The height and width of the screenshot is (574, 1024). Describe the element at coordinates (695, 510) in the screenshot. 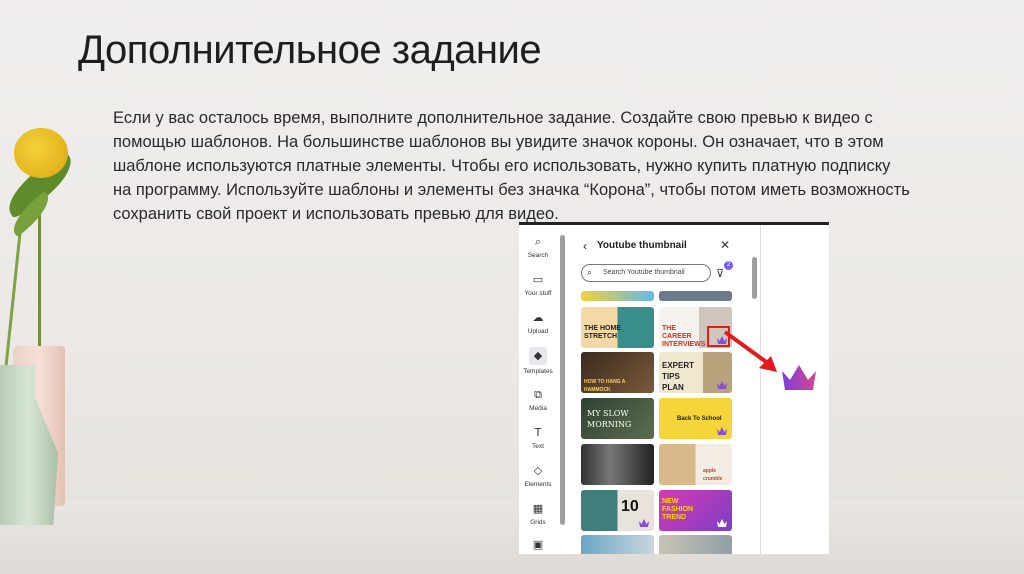

I see `template-thumbnail: NEW FASHION TREND` at that location.